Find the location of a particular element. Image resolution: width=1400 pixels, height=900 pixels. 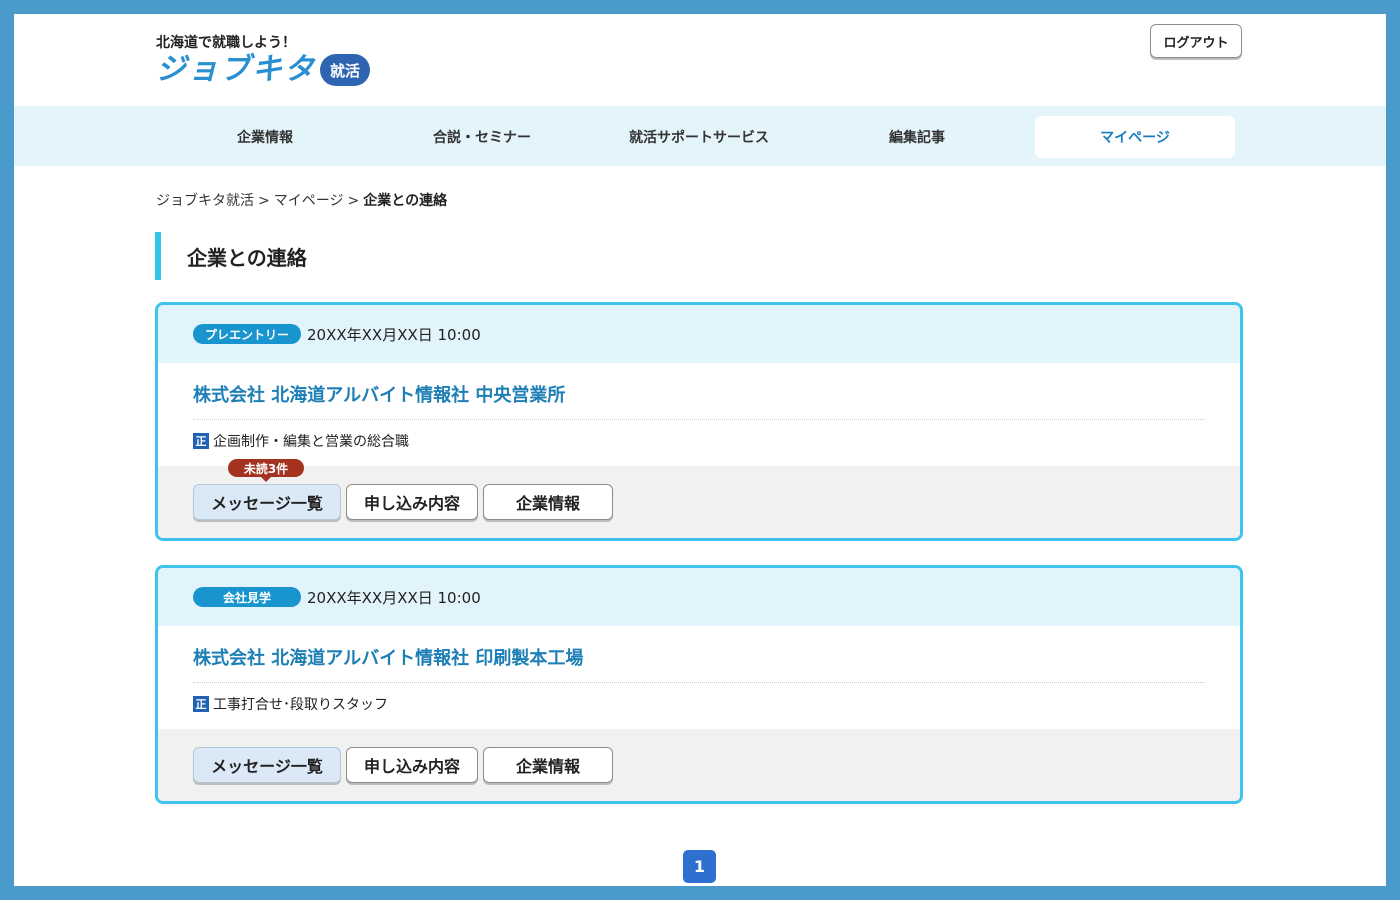

logo-text: ジョブキタ is located at coordinates (236, 69).